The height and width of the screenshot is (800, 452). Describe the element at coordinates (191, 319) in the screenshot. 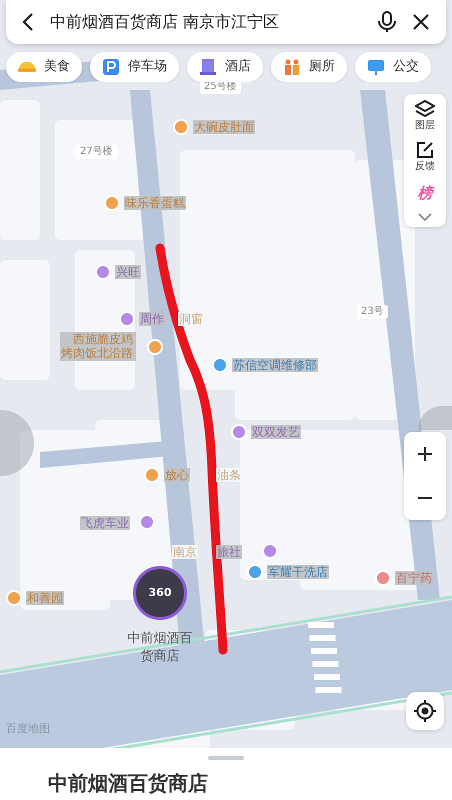

I see `place-label: 洞窗` at that location.